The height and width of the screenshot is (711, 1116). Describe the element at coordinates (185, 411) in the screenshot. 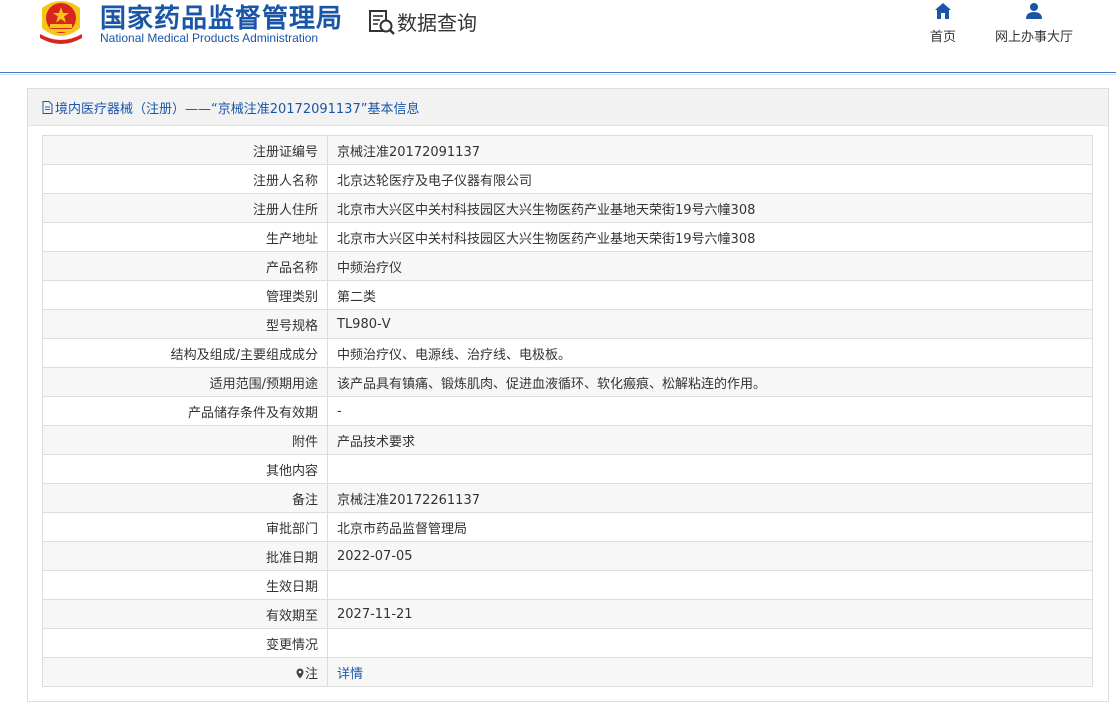

I see `row-label: 产品储存条件及有效期` at that location.